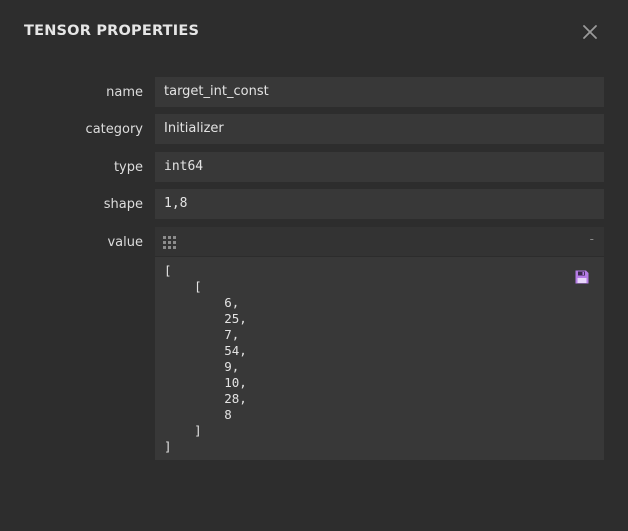 This screenshot has height=531, width=628. What do you see at coordinates (592, 239) in the screenshot?
I see `collapse-button: -` at bounding box center [592, 239].